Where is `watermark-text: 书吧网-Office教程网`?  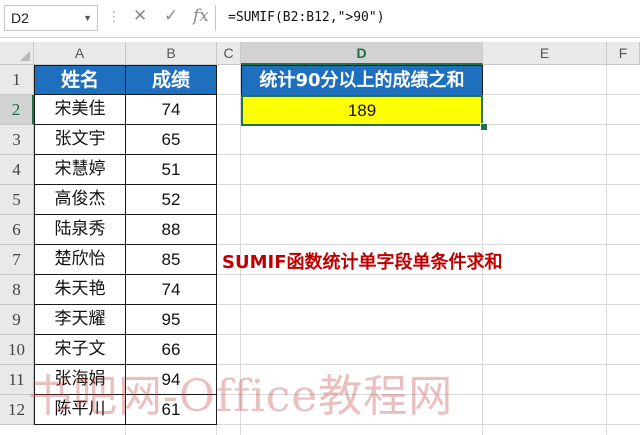
watermark-text: 书吧网-Office教程网 is located at coordinates (241, 396).